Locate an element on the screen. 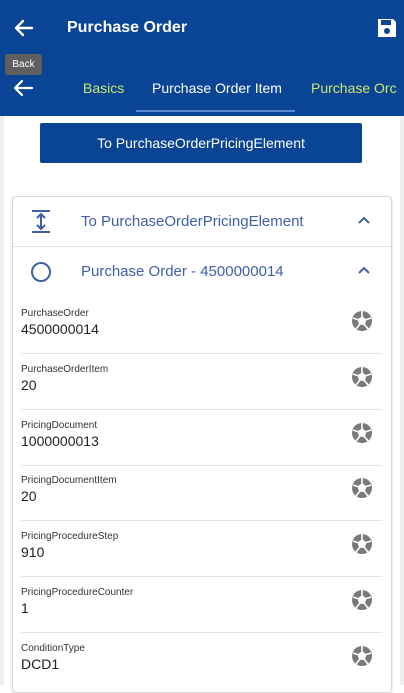 Image resolution: width=404 pixels, height=693 pixels. field-label: PurchaseOrder is located at coordinates (55, 313).